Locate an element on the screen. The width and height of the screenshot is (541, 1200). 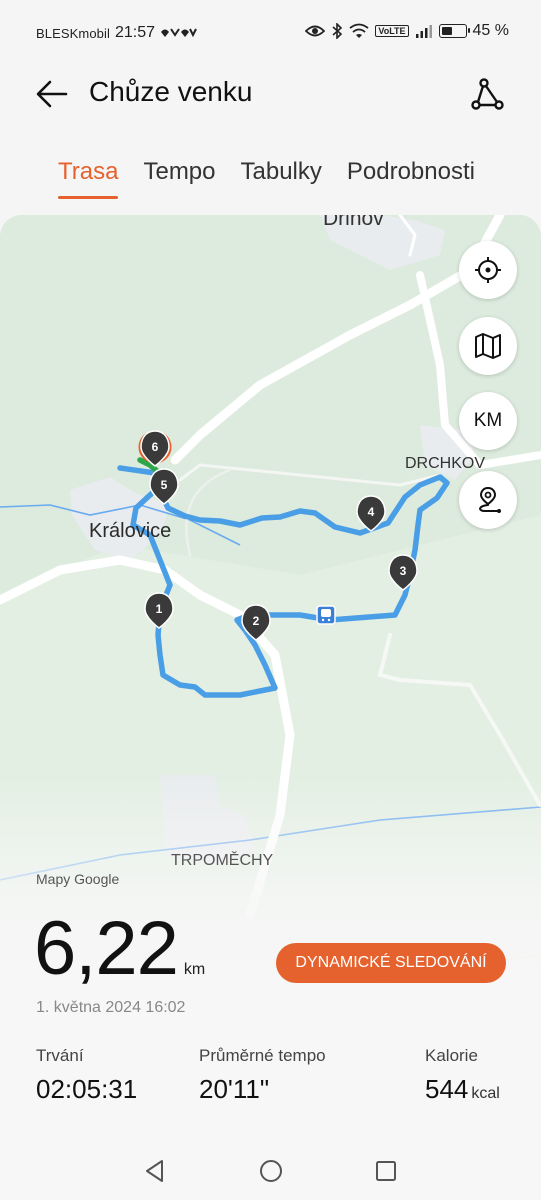
place-label-drinov: Drinov is located at coordinates (353, 222).